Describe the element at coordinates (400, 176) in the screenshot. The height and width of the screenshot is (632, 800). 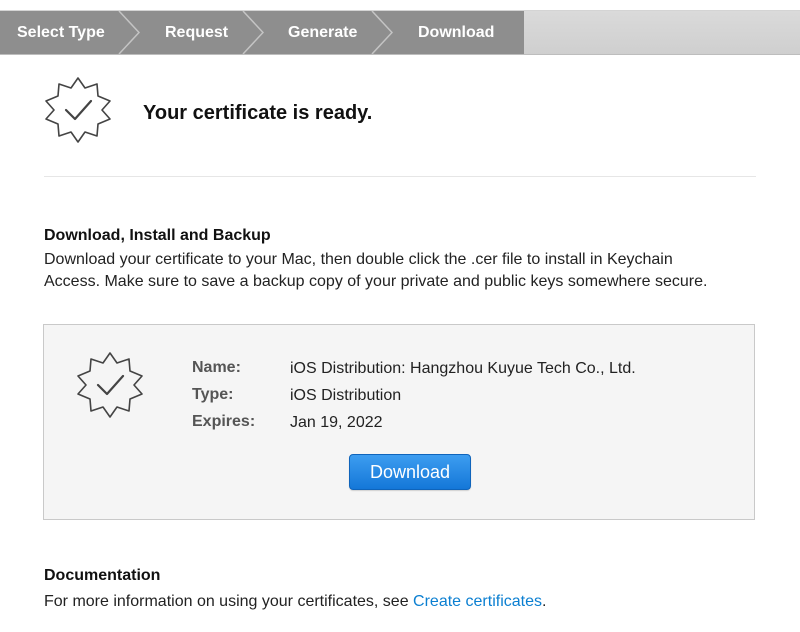
I see `divider` at that location.